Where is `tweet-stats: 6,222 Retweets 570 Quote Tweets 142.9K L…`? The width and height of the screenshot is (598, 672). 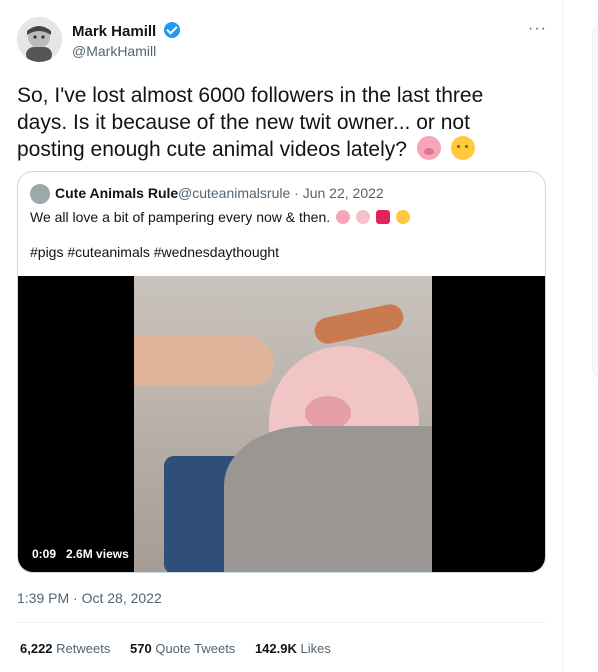 tweet-stats: 6,222 Retweets 570 Quote Tweets 142.9K L… is located at coordinates (183, 648).